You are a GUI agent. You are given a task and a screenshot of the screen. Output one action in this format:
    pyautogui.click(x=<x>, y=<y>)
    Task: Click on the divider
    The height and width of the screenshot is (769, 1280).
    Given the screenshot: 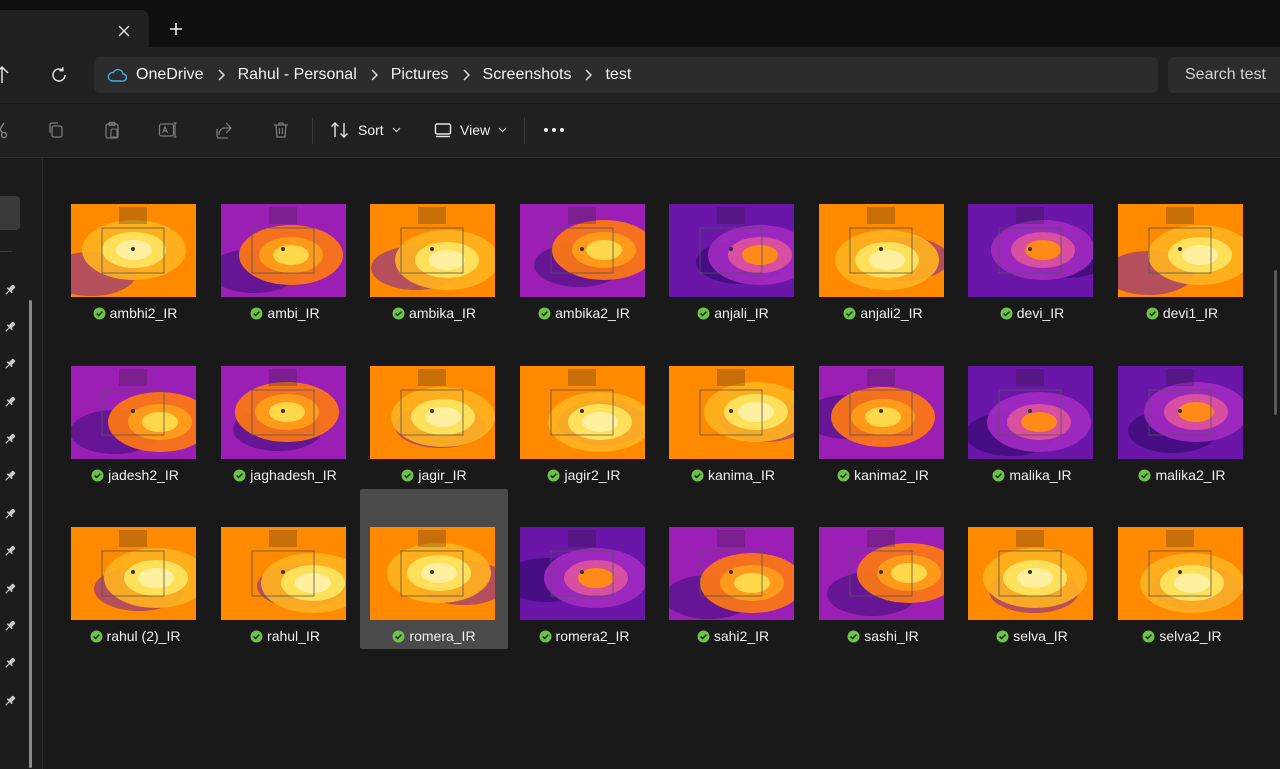 What is the action you would take?
    pyautogui.click(x=524, y=131)
    